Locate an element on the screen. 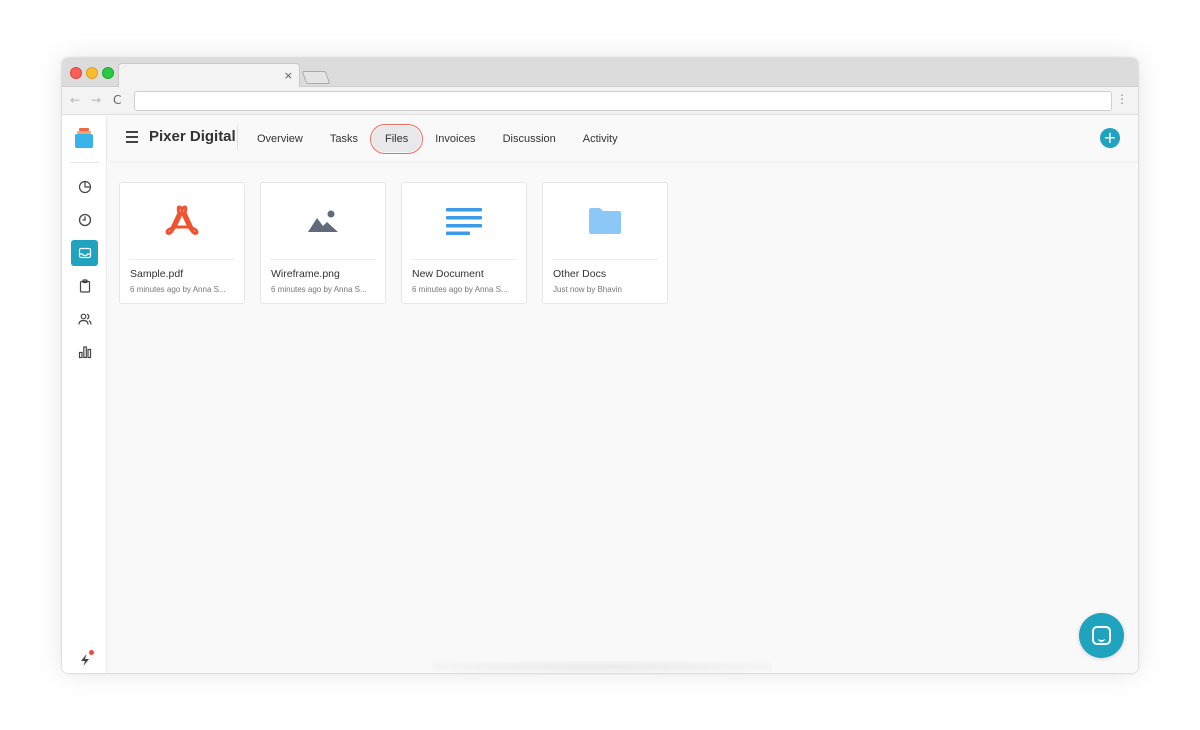 Image resolution: width=1200 pixels, height=730 pixels. users-icon is located at coordinates (84, 319).